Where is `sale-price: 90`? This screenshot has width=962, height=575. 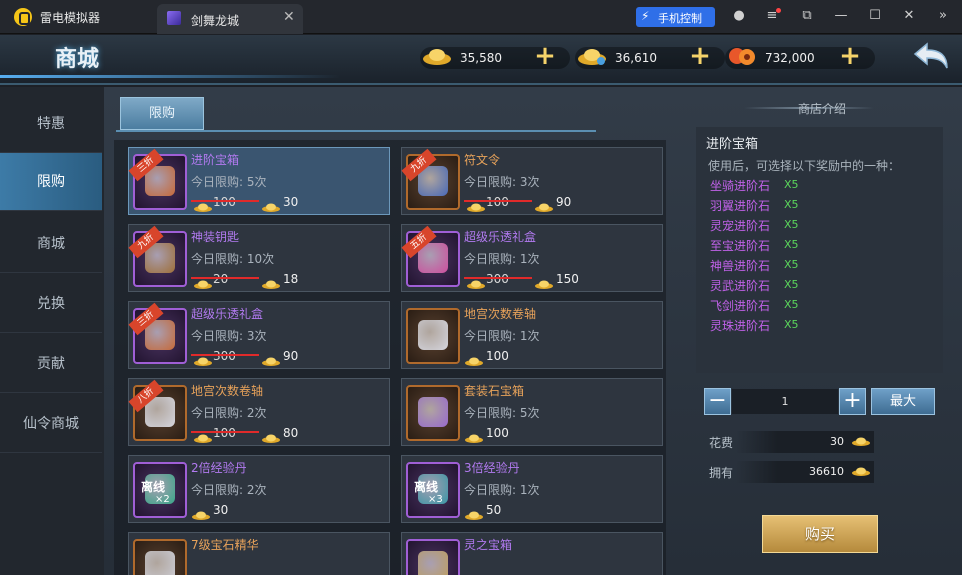
sale-price: 90 is located at coordinates (291, 356).